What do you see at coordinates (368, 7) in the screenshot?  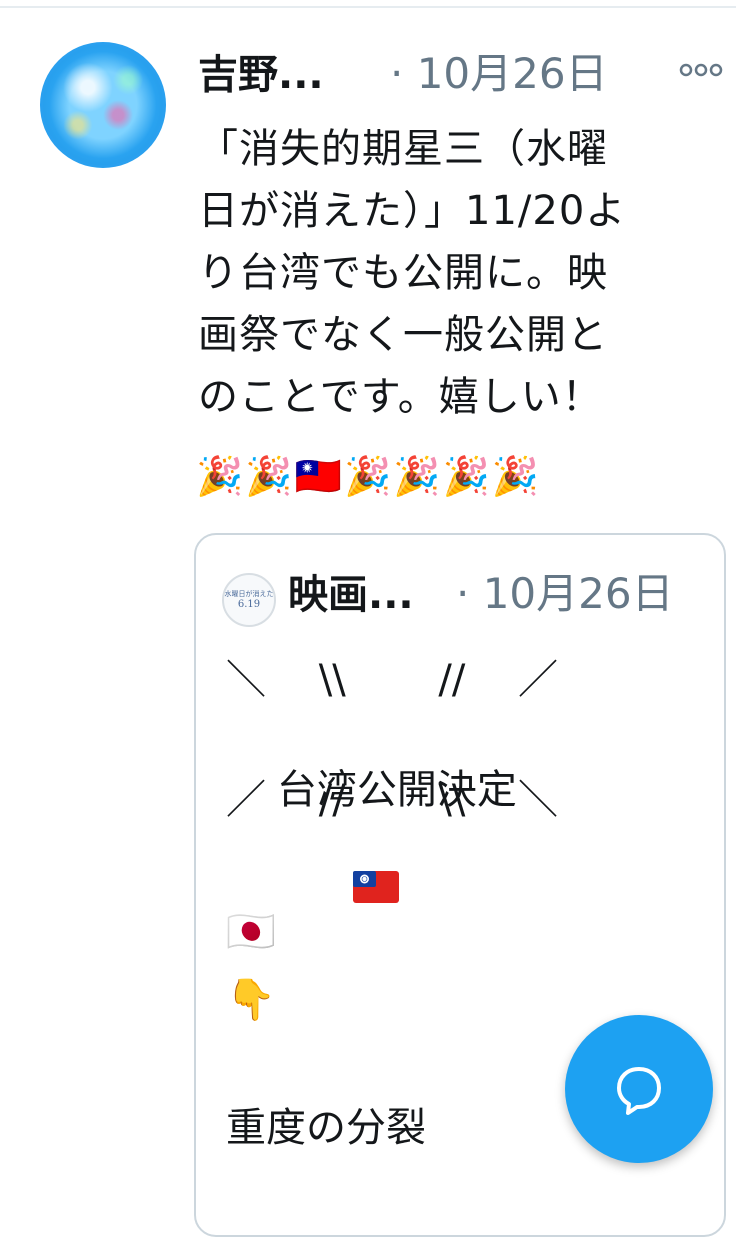 I see `top-divider` at bounding box center [368, 7].